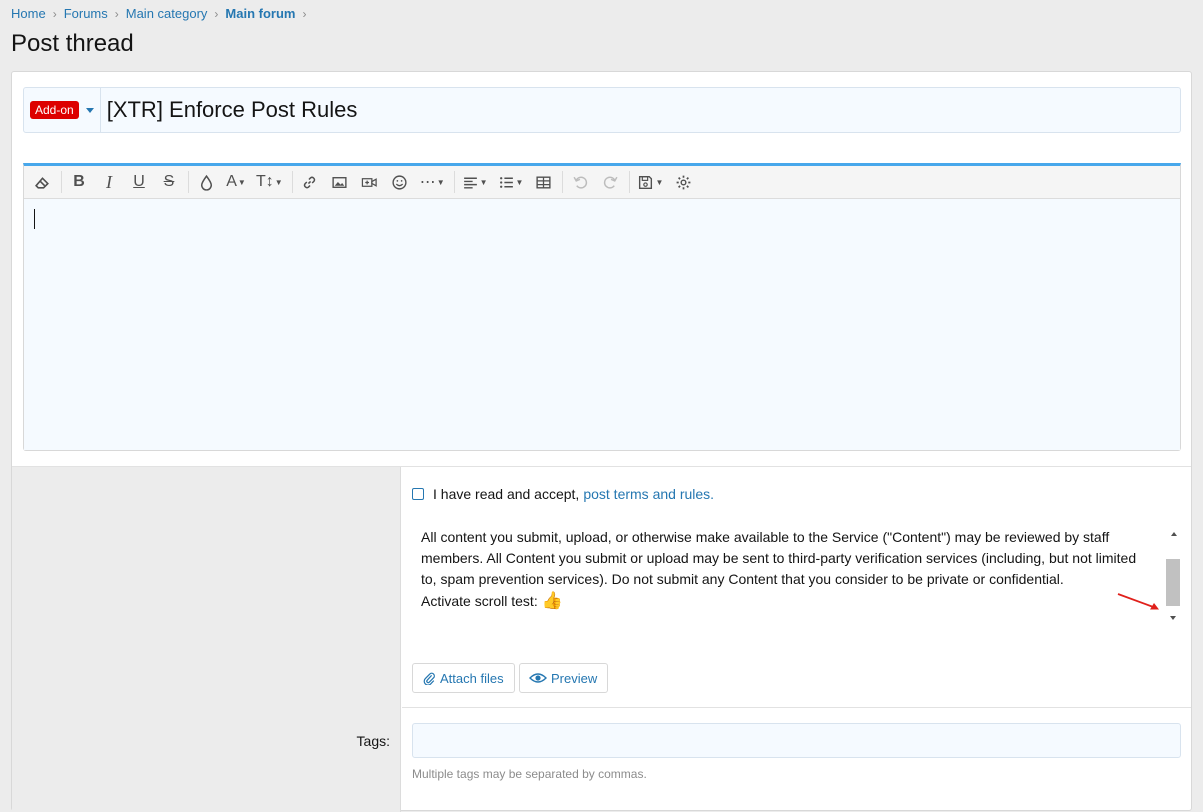 Image resolution: width=1203 pixels, height=812 pixels. What do you see at coordinates (648, 494) in the screenshot?
I see `post-rules-link: post terms and rules.` at bounding box center [648, 494].